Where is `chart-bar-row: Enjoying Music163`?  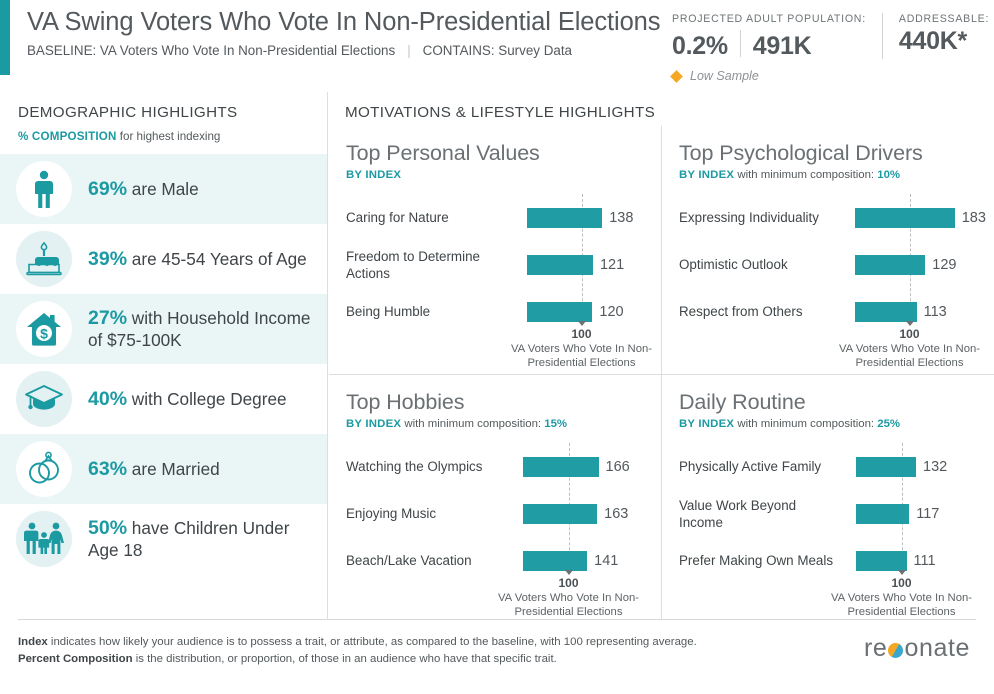
chart-bar-row: Enjoying Music163 is located at coordinates (495, 513).